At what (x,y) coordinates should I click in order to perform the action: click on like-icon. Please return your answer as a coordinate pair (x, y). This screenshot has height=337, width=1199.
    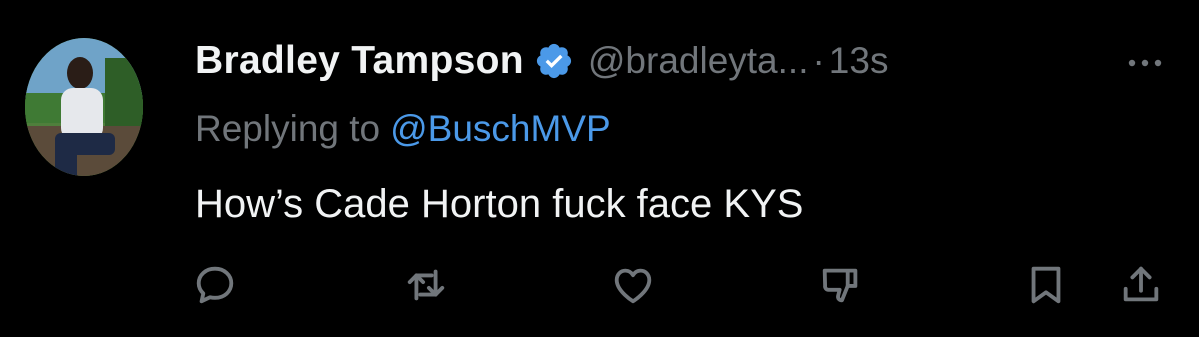
    Looking at the image, I should click on (633, 285).